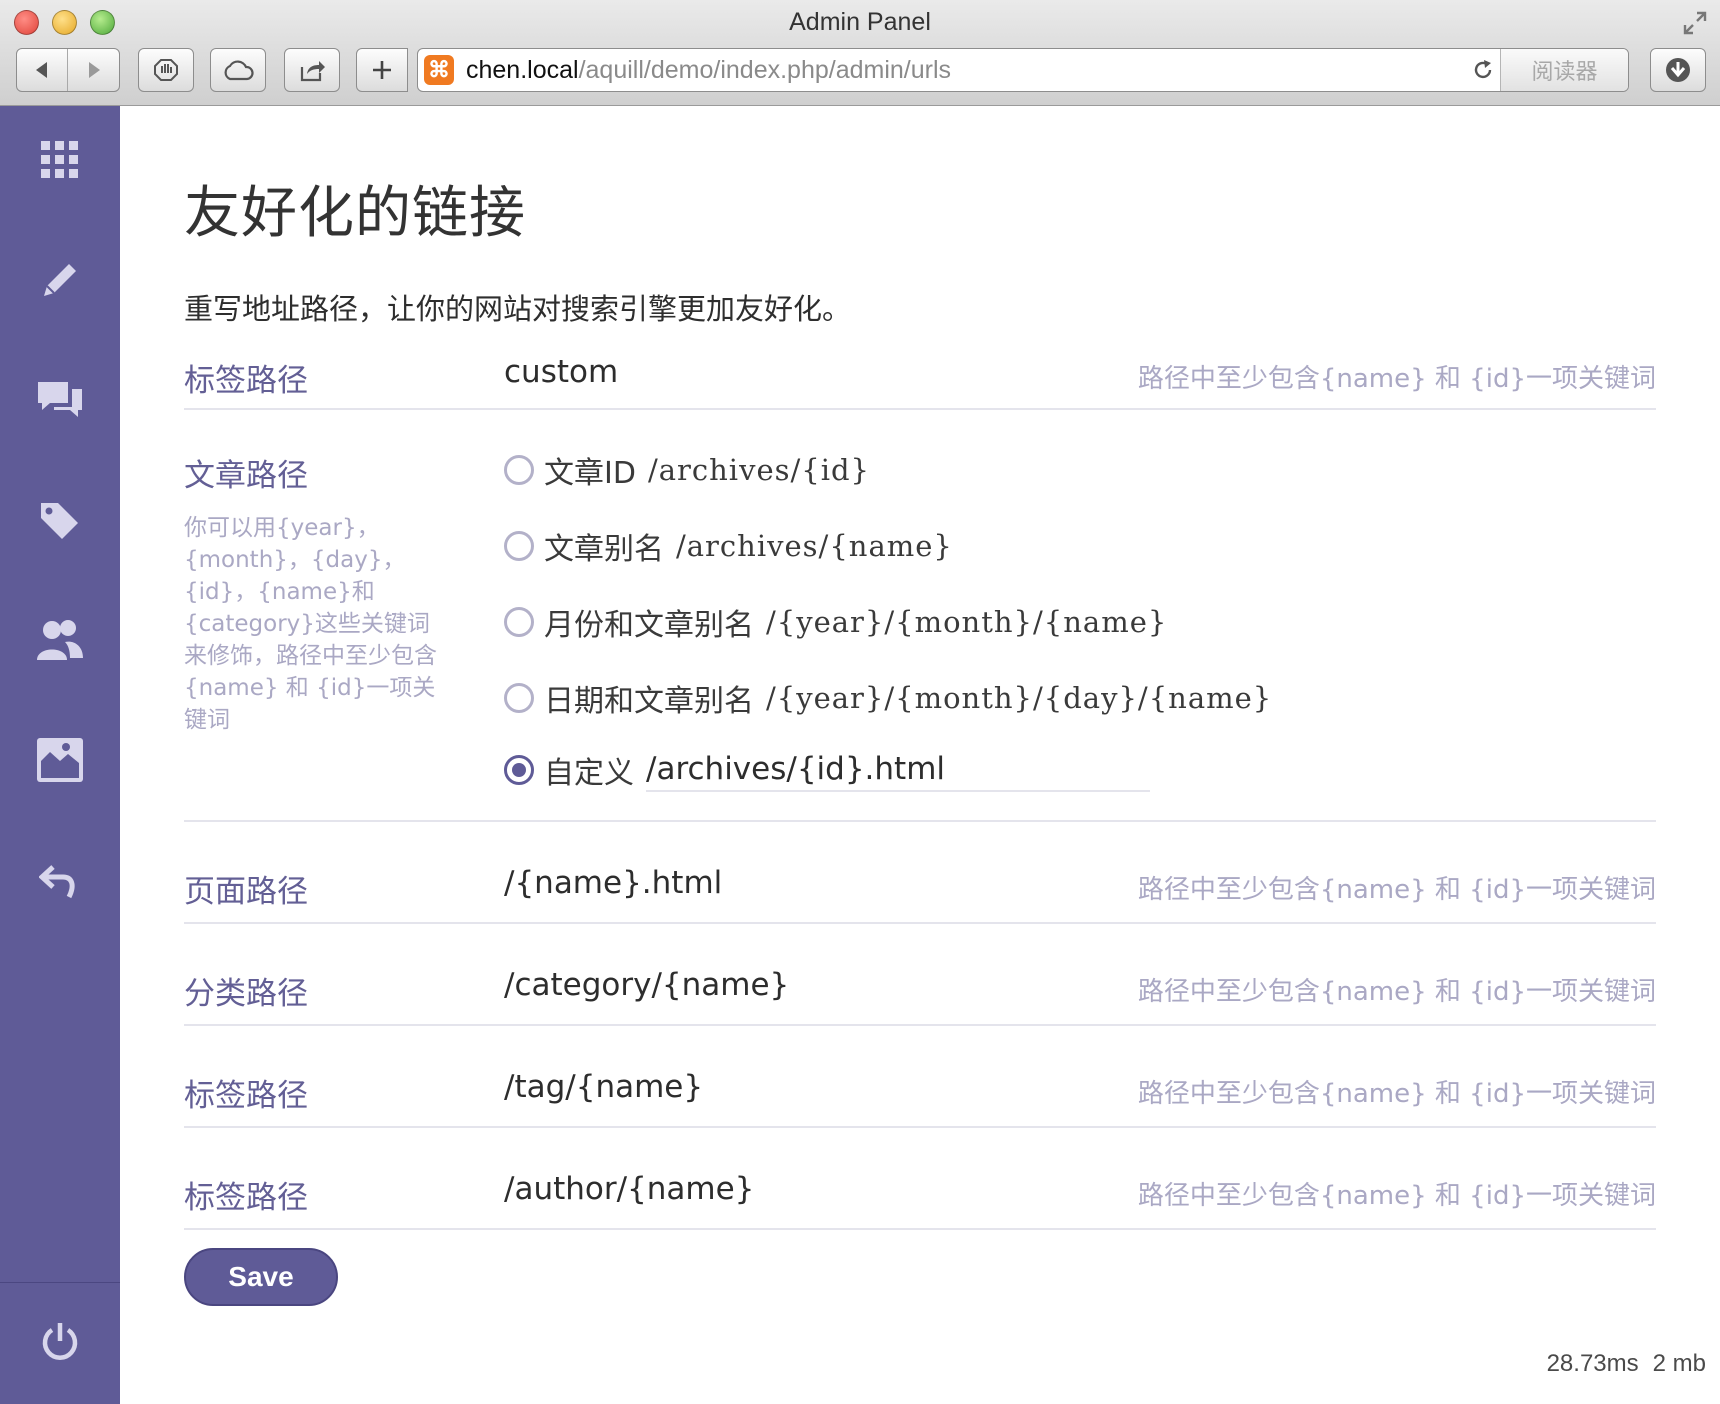 This screenshot has height=1404, width=1720. Describe the element at coordinates (590, 473) in the screenshot. I see `radio-label: 文章ID` at that location.